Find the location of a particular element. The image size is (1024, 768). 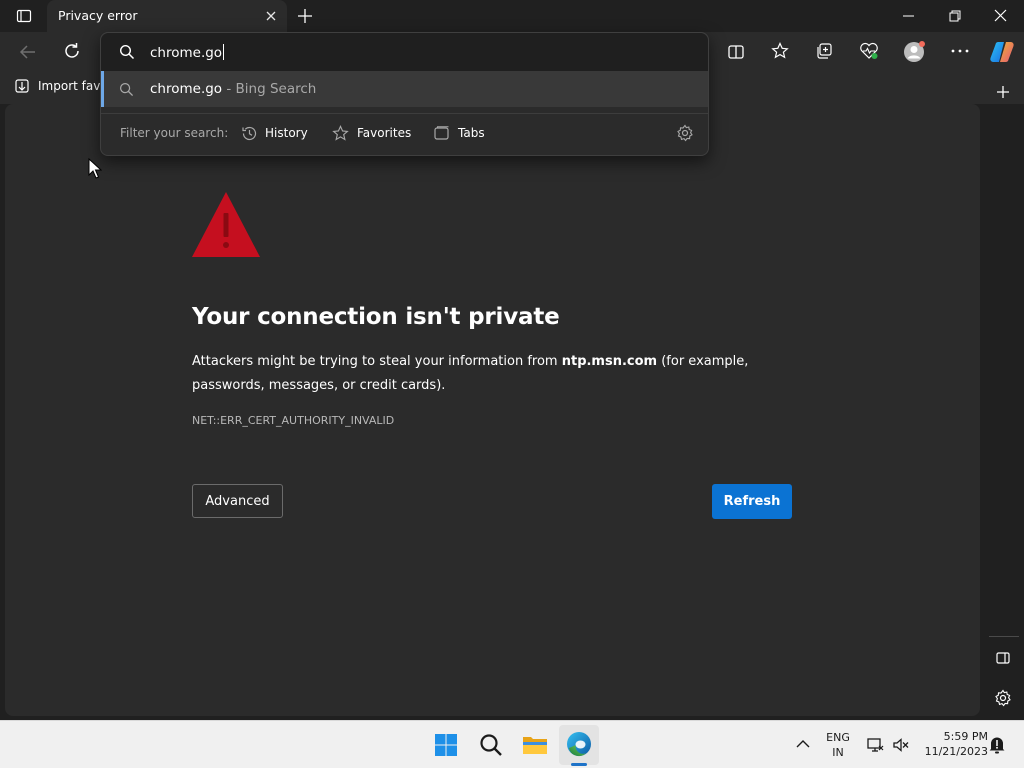

text-caret is located at coordinates (224, 52).